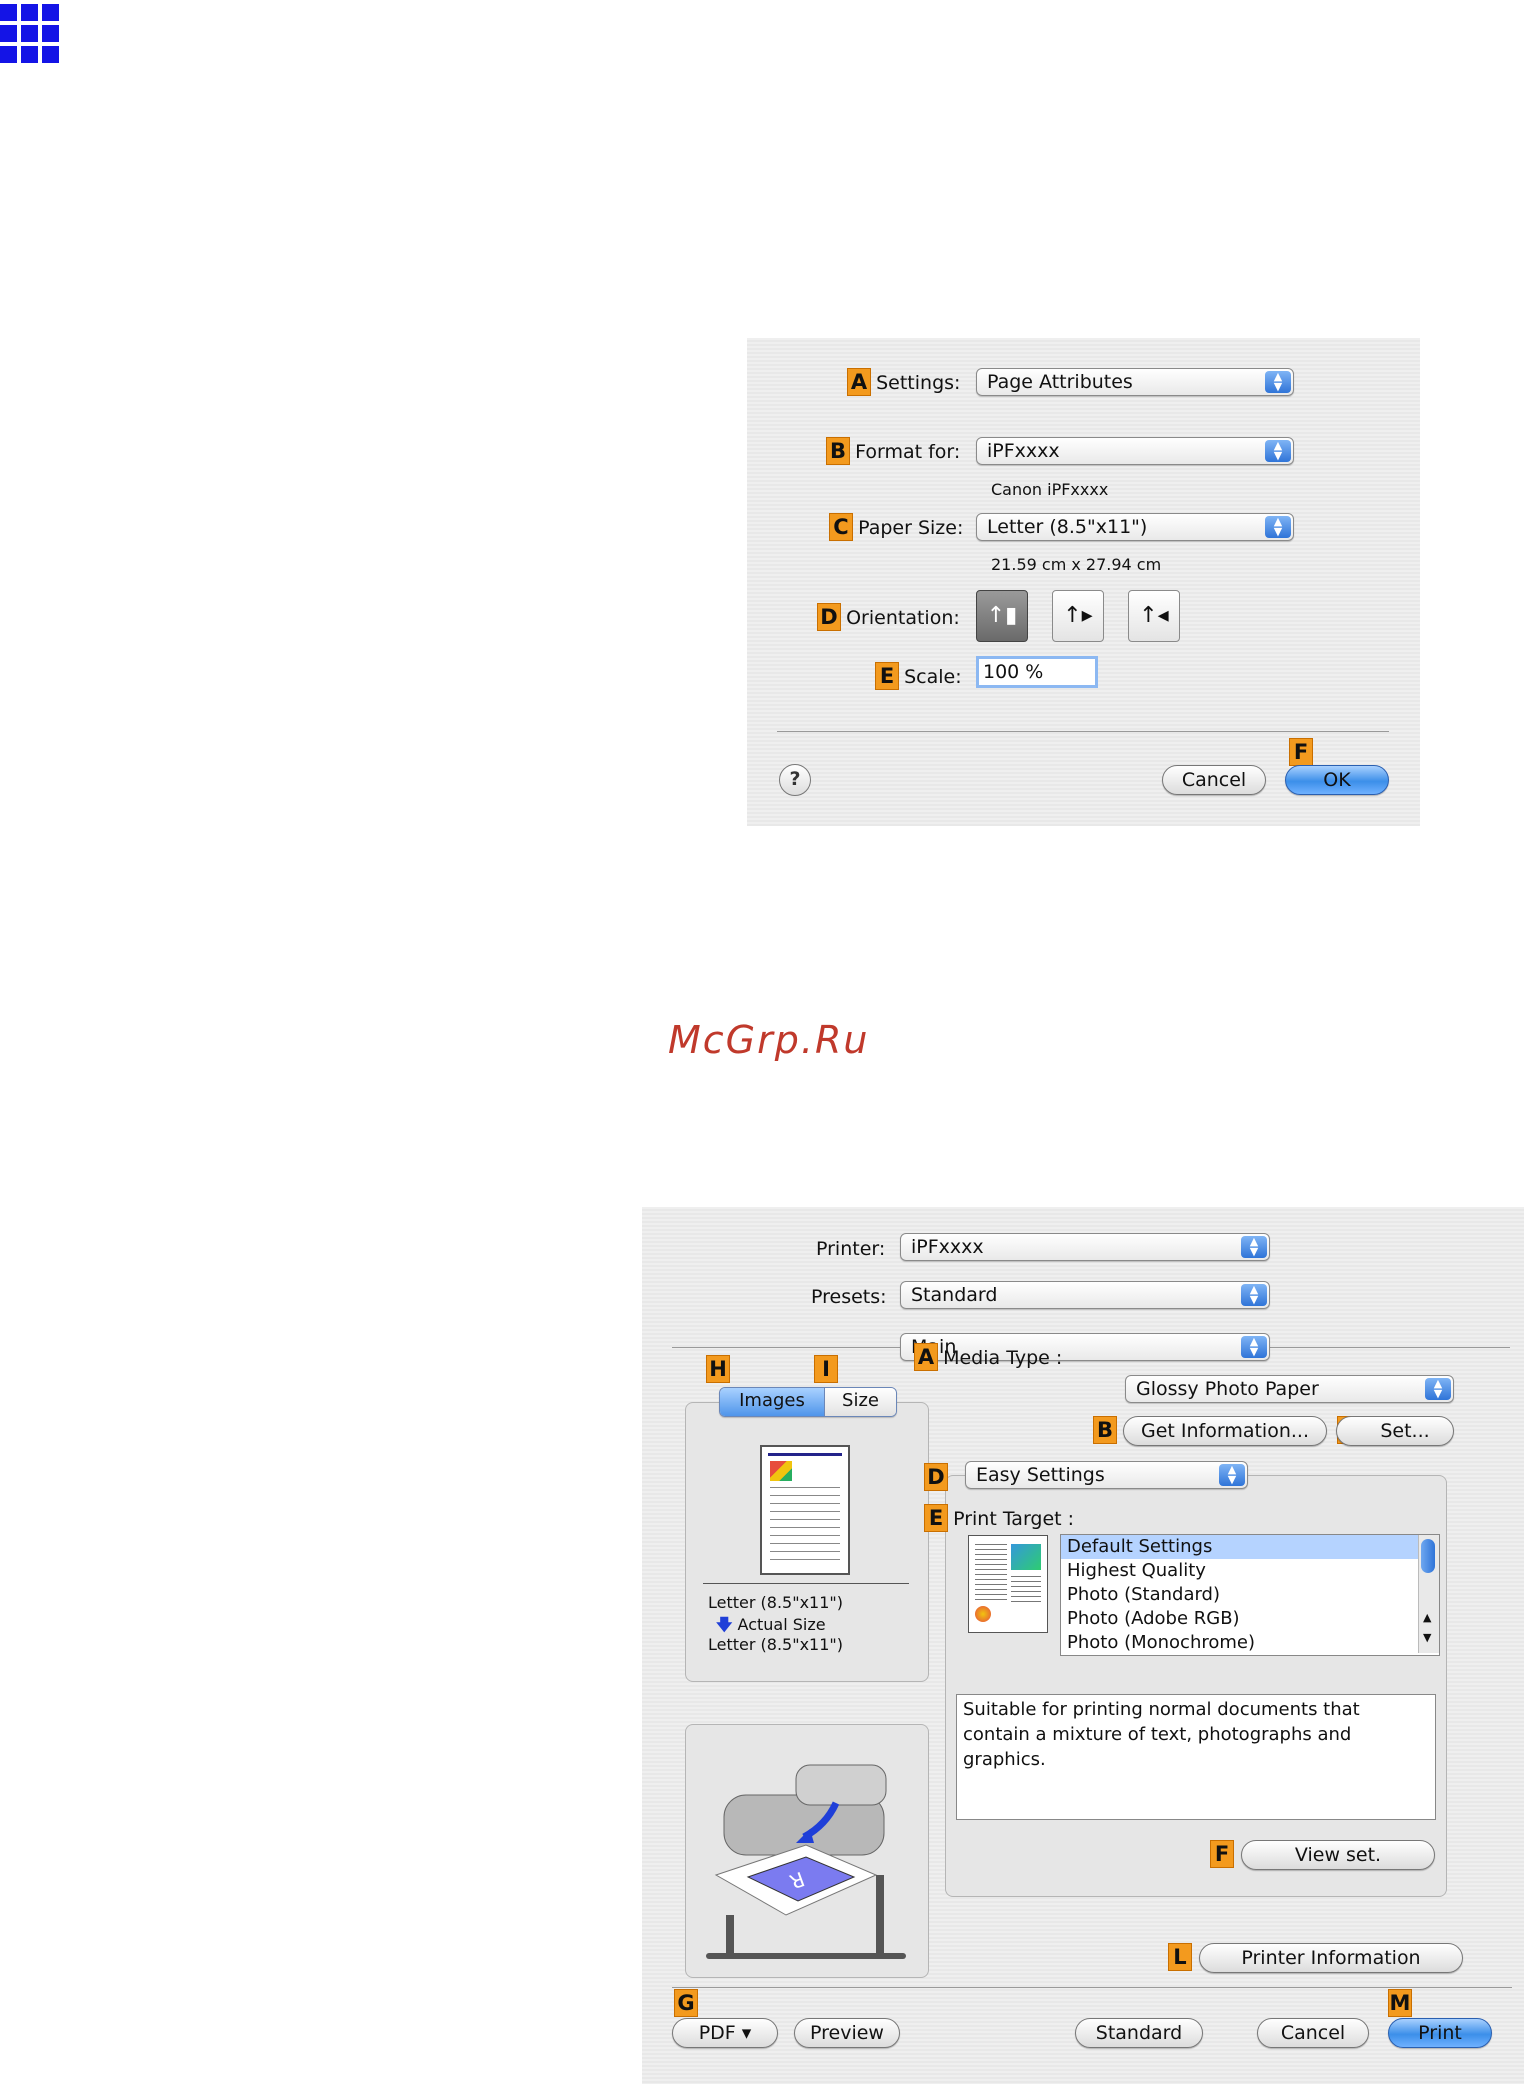  I want to click on media-type-popup: Glossy Photo Paper ▲ ▼, so click(1289, 1389).